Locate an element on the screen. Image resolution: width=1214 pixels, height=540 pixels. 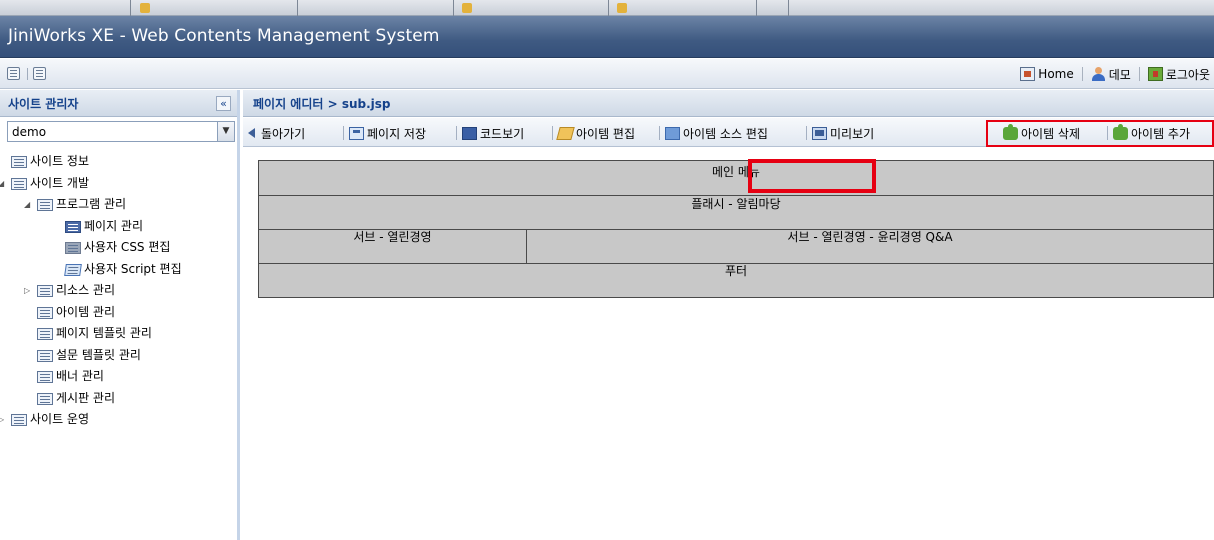
item-source-edit-label: 아이템 소스 편집 is located at coordinates (725, 133).